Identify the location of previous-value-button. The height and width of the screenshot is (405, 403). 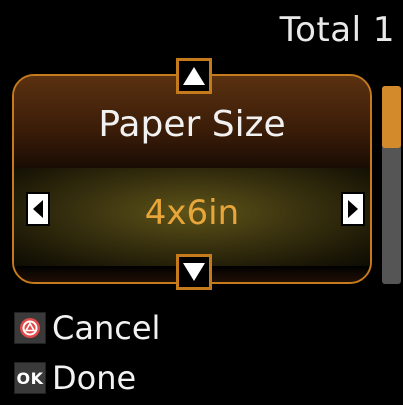
(38, 209).